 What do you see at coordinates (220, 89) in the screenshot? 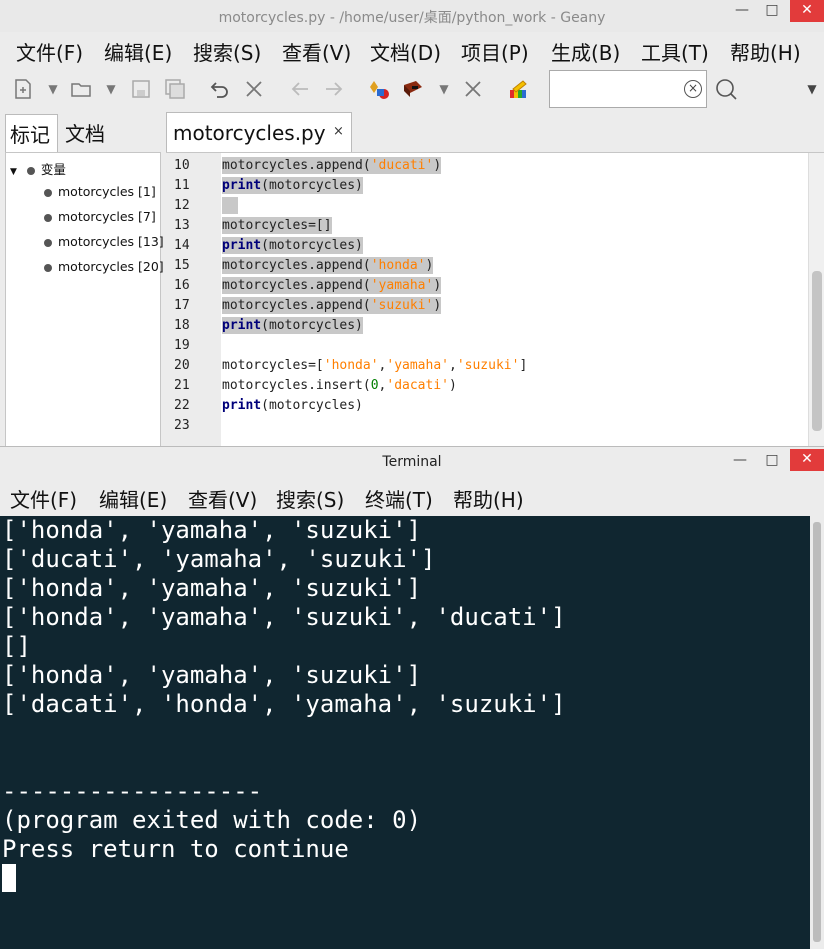
I see `revert-icon` at bounding box center [220, 89].